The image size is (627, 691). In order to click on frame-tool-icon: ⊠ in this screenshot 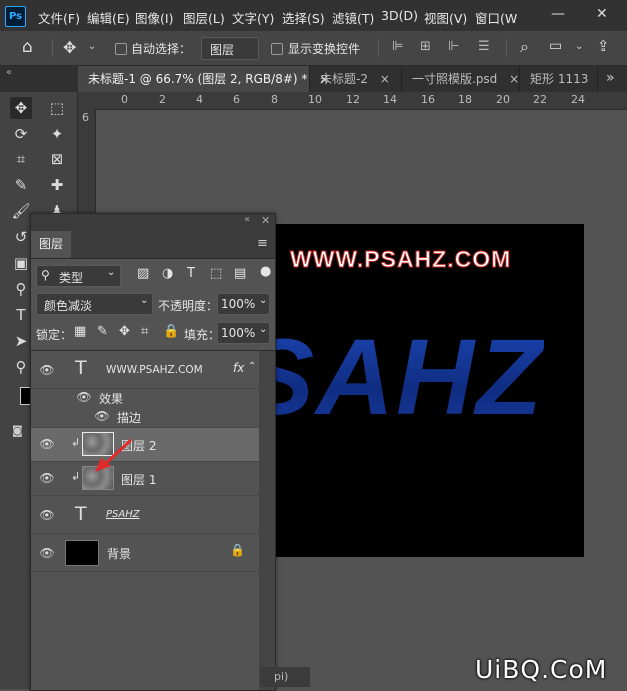, I will do `click(57, 159)`.